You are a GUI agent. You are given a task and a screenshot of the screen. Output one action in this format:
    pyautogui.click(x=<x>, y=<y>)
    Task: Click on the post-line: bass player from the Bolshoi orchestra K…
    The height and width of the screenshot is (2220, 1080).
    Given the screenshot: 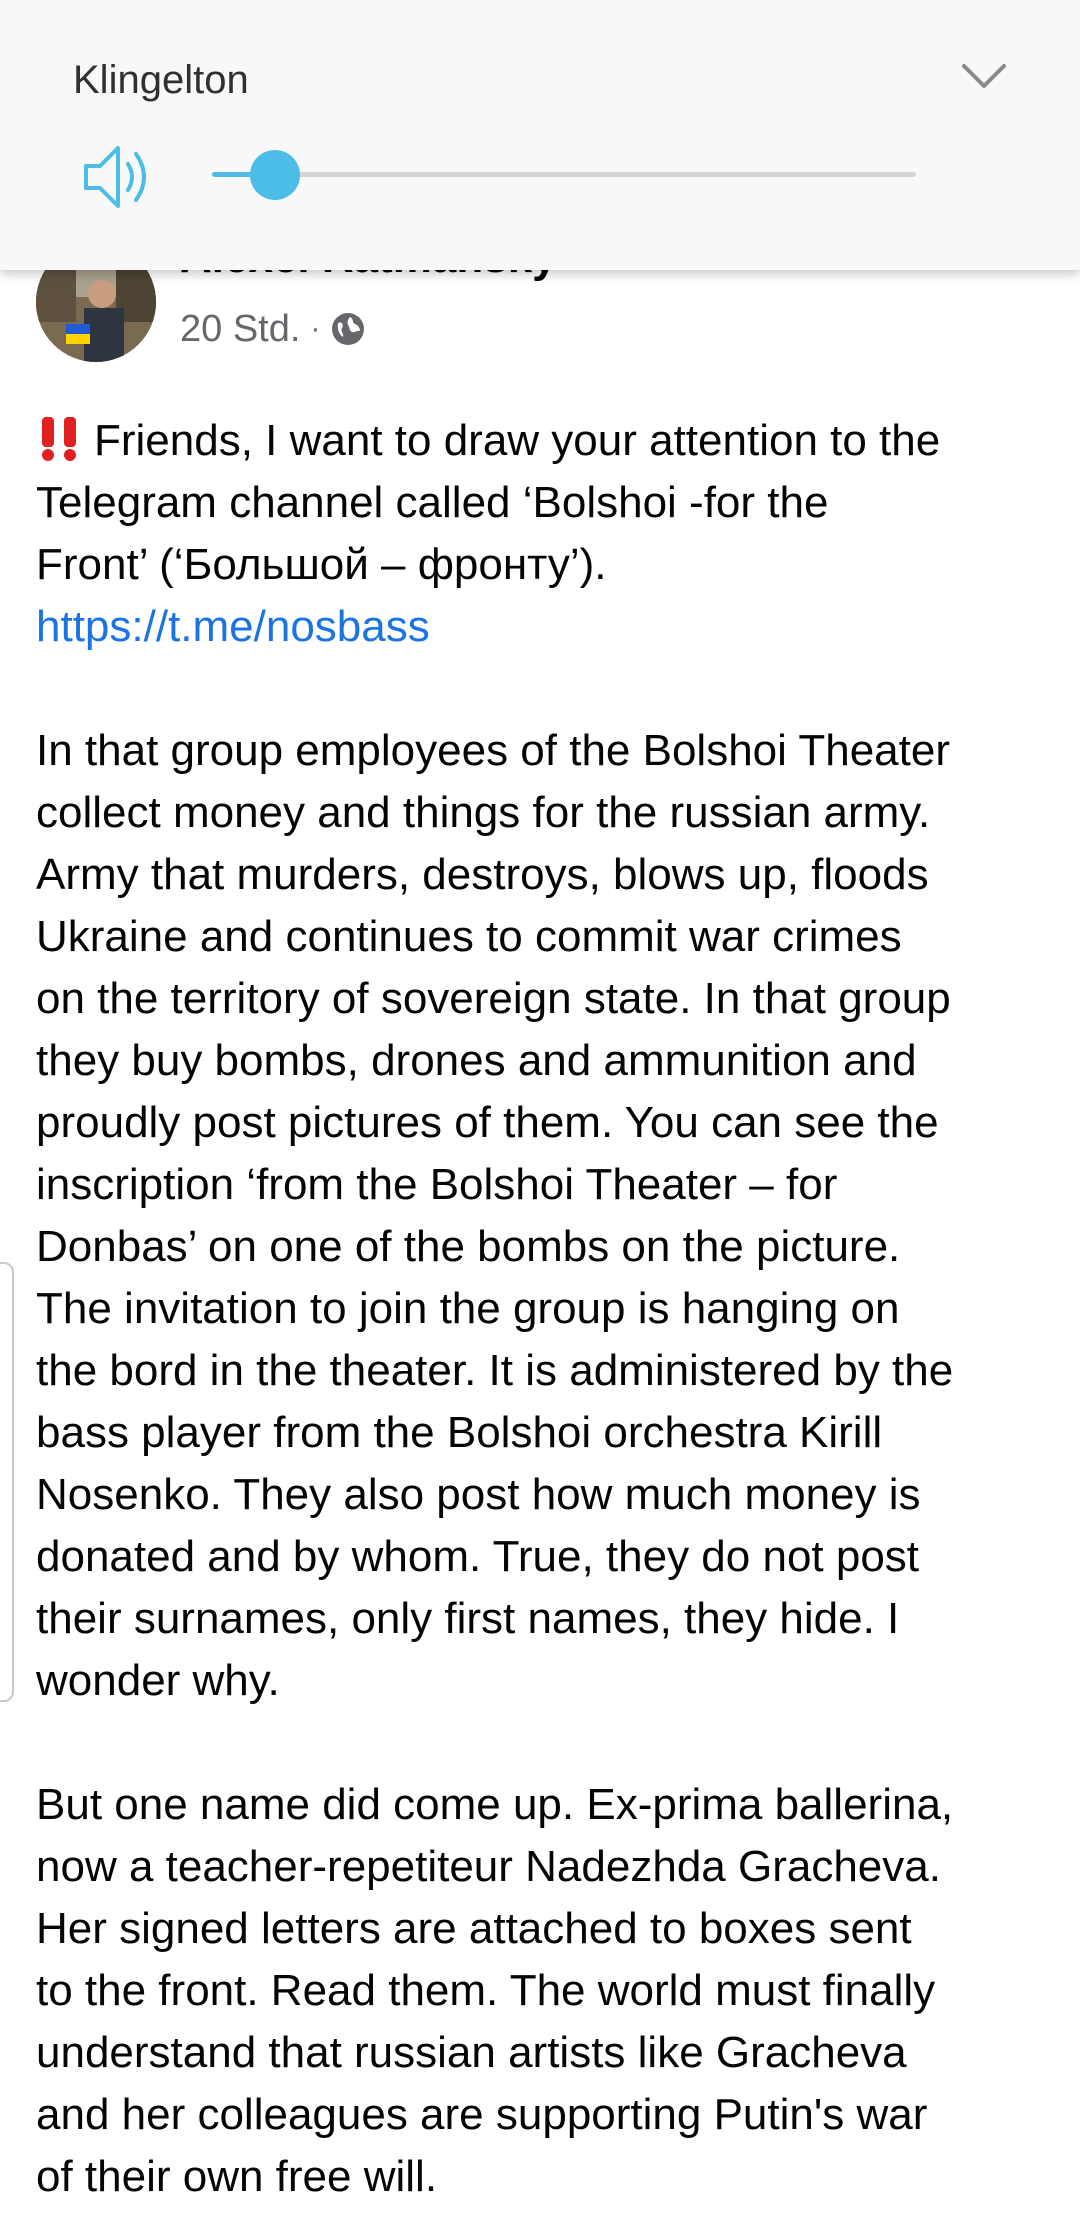 What is the action you would take?
    pyautogui.click(x=459, y=1432)
    